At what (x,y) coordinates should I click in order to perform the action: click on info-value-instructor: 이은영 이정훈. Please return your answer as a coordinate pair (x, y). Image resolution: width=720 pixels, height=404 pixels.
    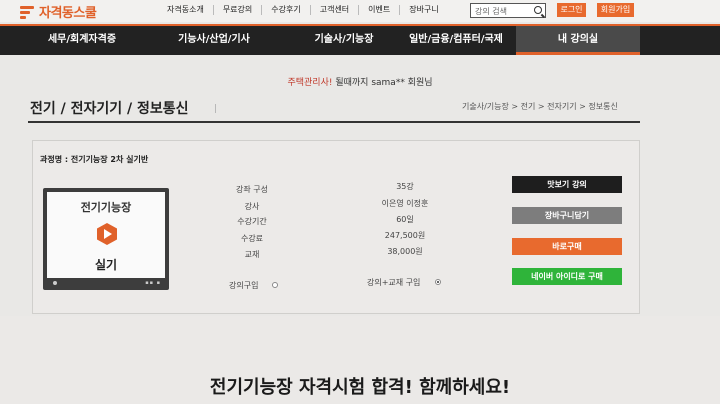
    Looking at the image, I should click on (405, 203).